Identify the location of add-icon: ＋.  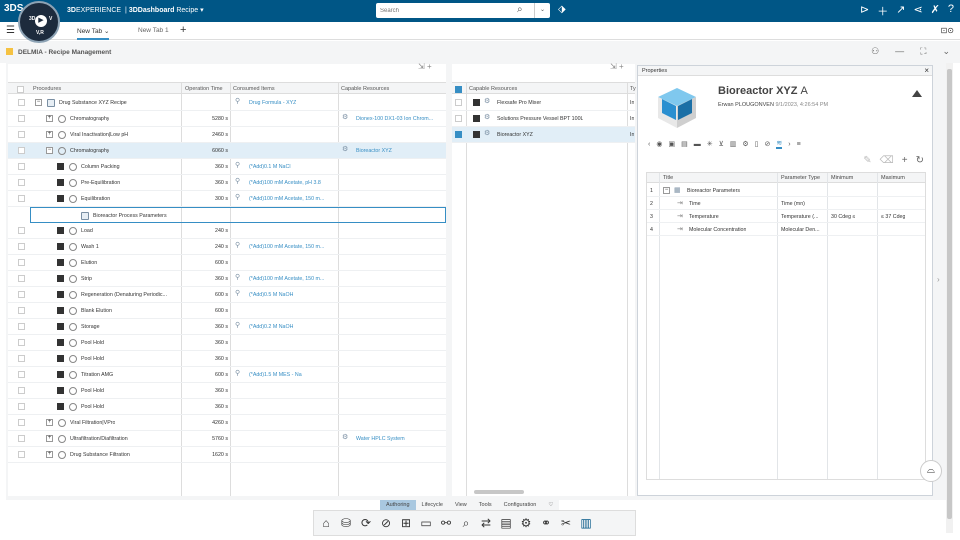
(882, 11).